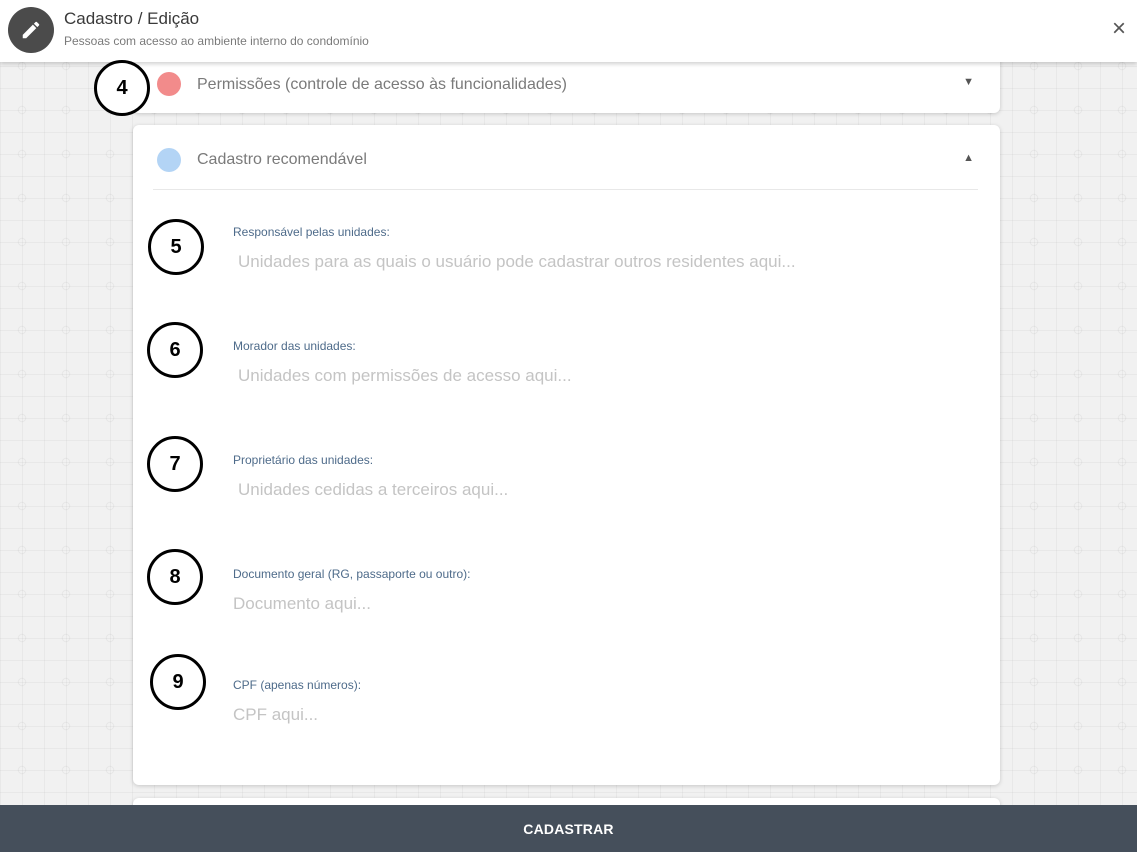  What do you see at coordinates (122, 88) in the screenshot?
I see `step-marker: 4` at bounding box center [122, 88].